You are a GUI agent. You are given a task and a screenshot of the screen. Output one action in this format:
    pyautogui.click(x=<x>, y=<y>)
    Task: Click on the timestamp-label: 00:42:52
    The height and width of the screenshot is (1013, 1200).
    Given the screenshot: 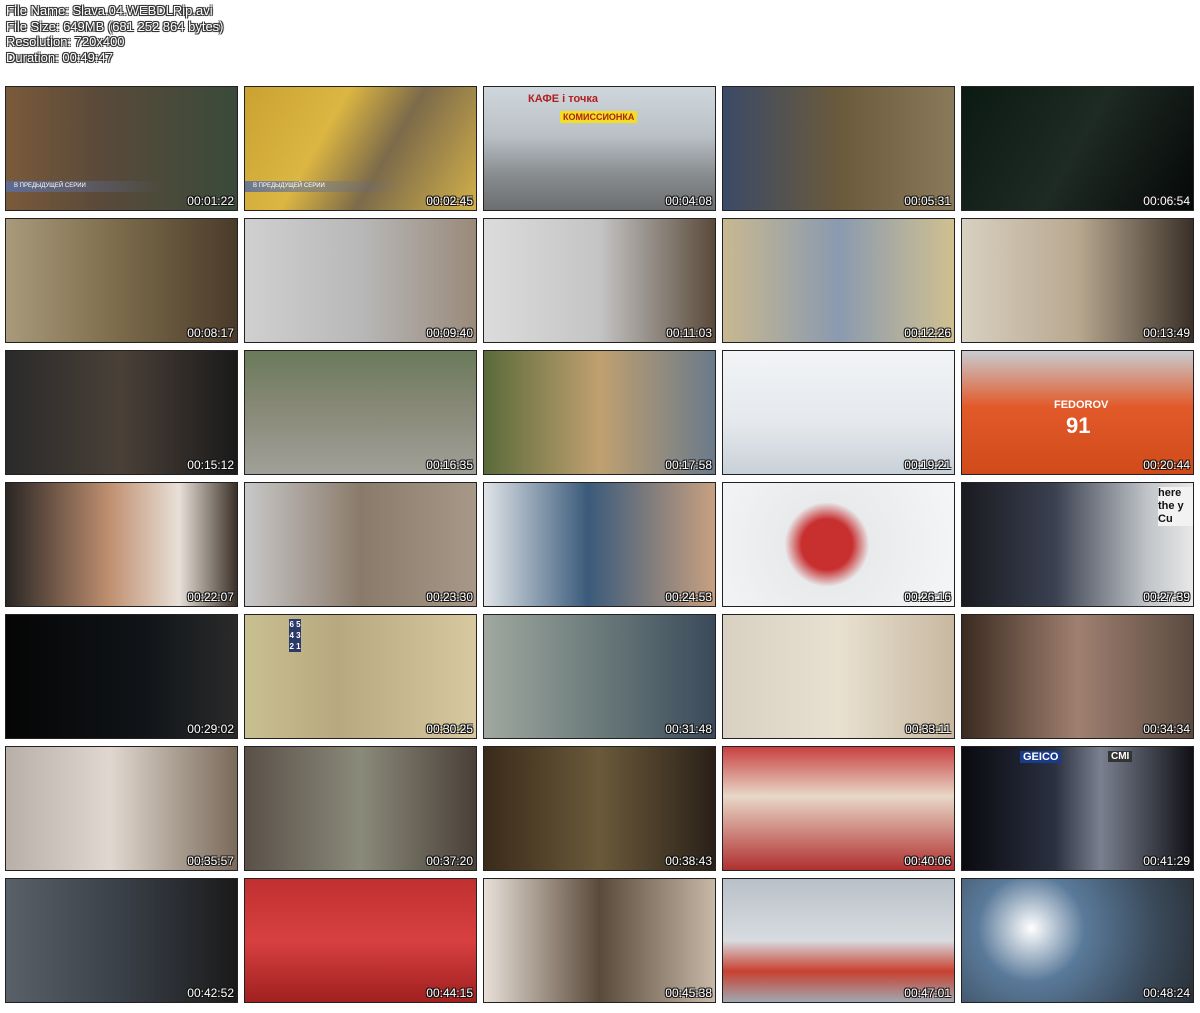 What is the action you would take?
    pyautogui.click(x=210, y=993)
    